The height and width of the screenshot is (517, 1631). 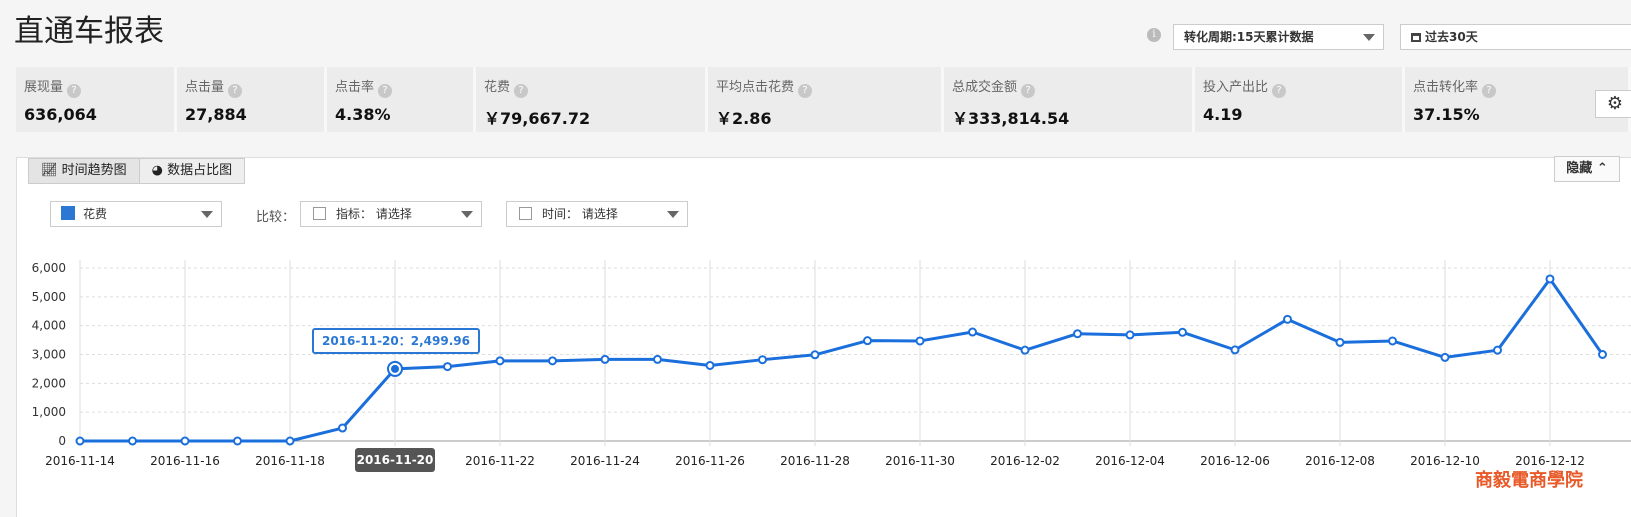 I want to click on metric-value: 636,064, so click(x=60, y=114).